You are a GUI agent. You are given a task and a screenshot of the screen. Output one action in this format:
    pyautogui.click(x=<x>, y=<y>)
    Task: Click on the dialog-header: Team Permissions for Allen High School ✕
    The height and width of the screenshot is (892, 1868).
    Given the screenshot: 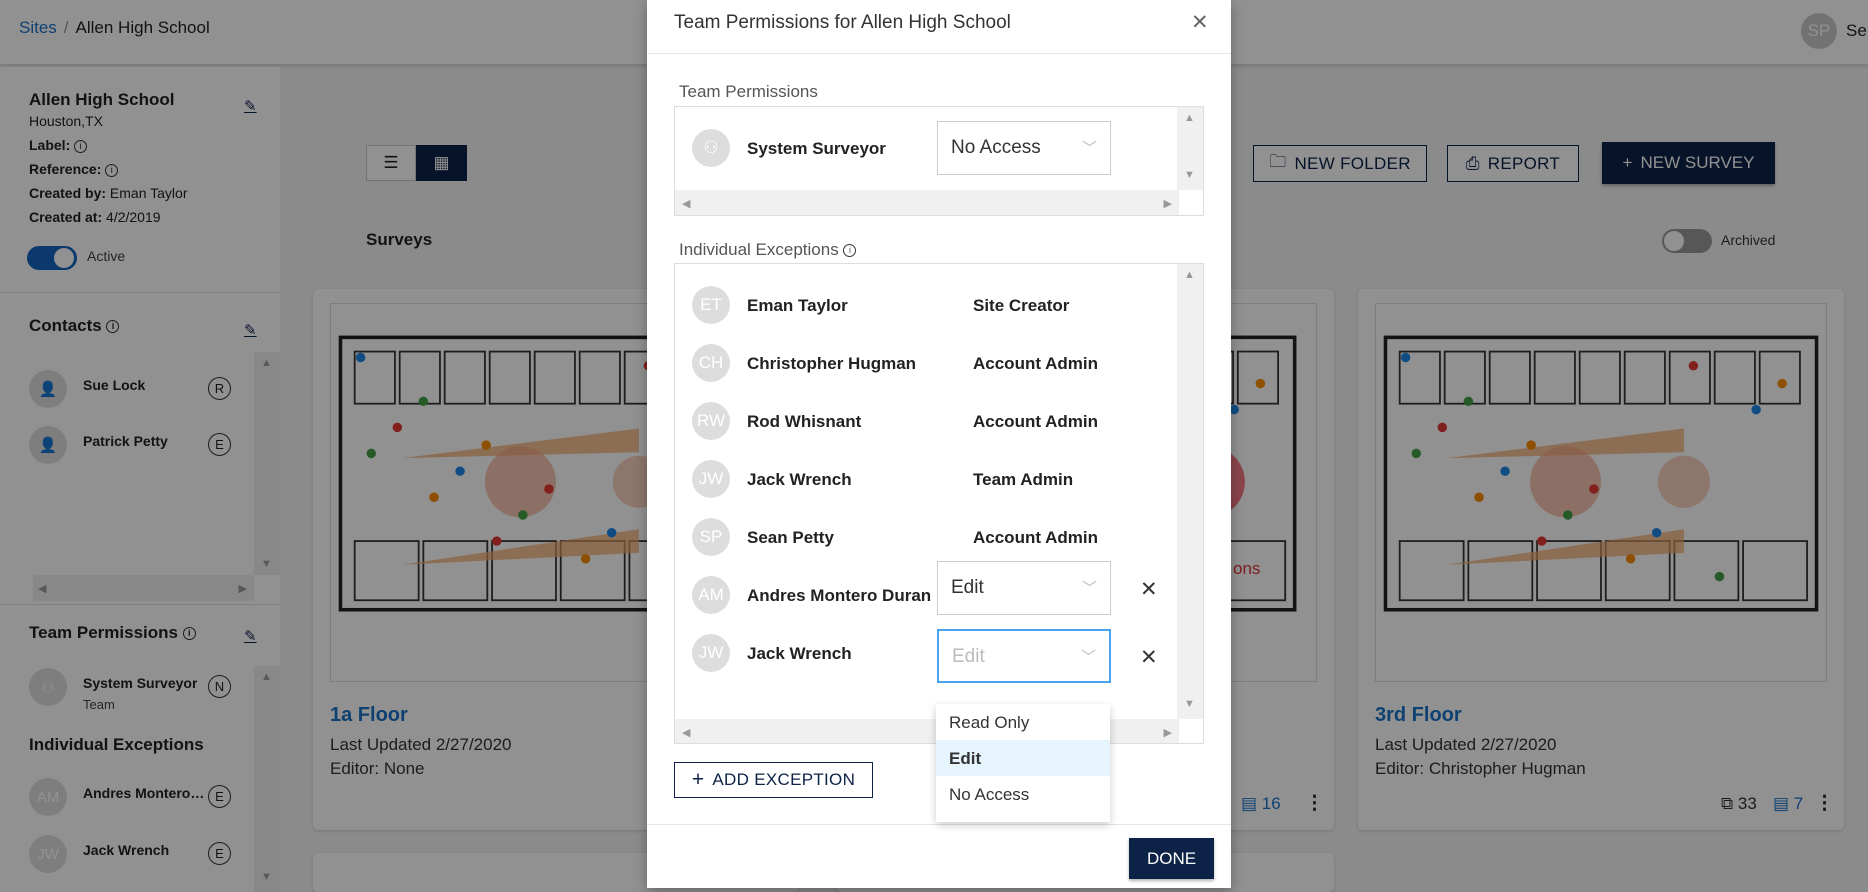 What is the action you would take?
    pyautogui.click(x=939, y=27)
    